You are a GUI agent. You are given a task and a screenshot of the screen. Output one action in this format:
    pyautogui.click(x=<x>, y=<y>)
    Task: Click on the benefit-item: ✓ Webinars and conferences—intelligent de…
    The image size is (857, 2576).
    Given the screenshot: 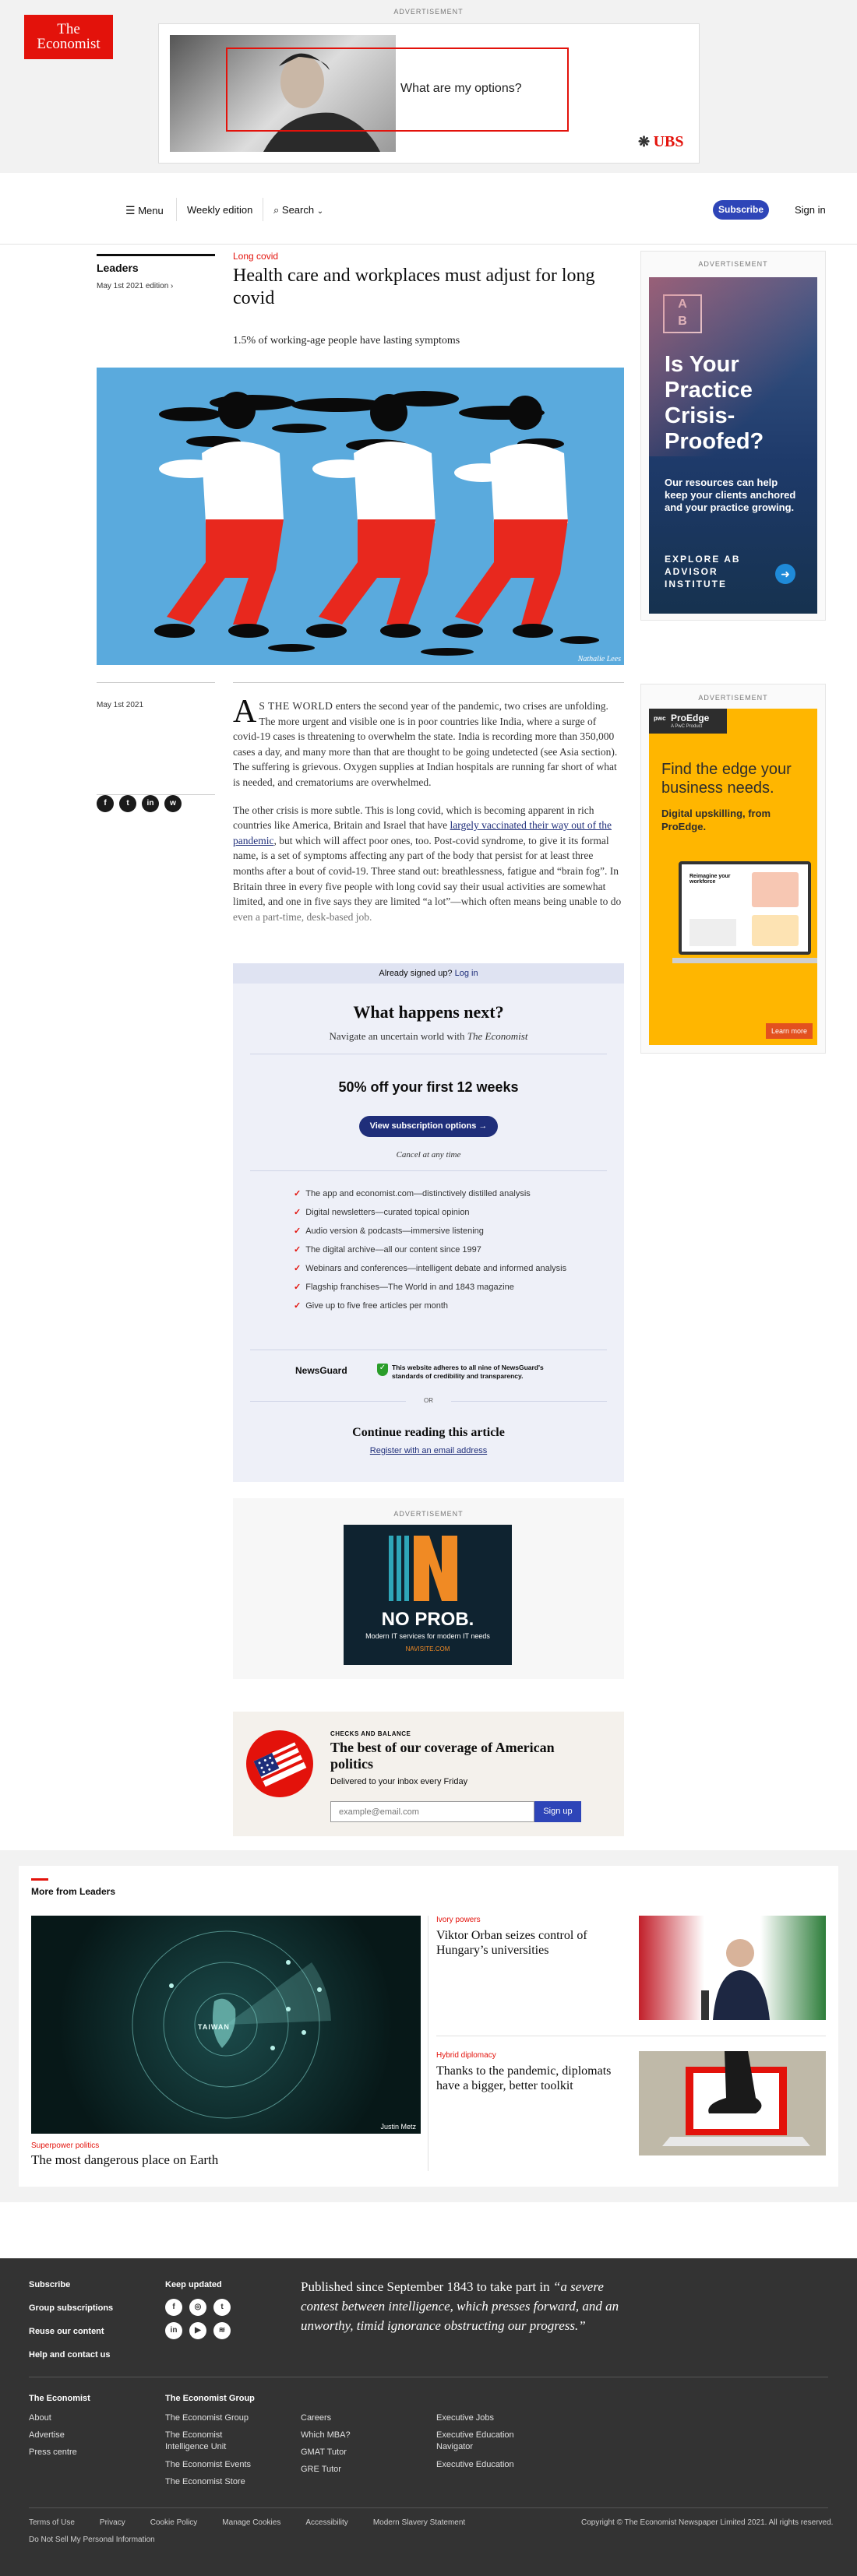 What is the action you would take?
    pyautogui.click(x=430, y=1268)
    